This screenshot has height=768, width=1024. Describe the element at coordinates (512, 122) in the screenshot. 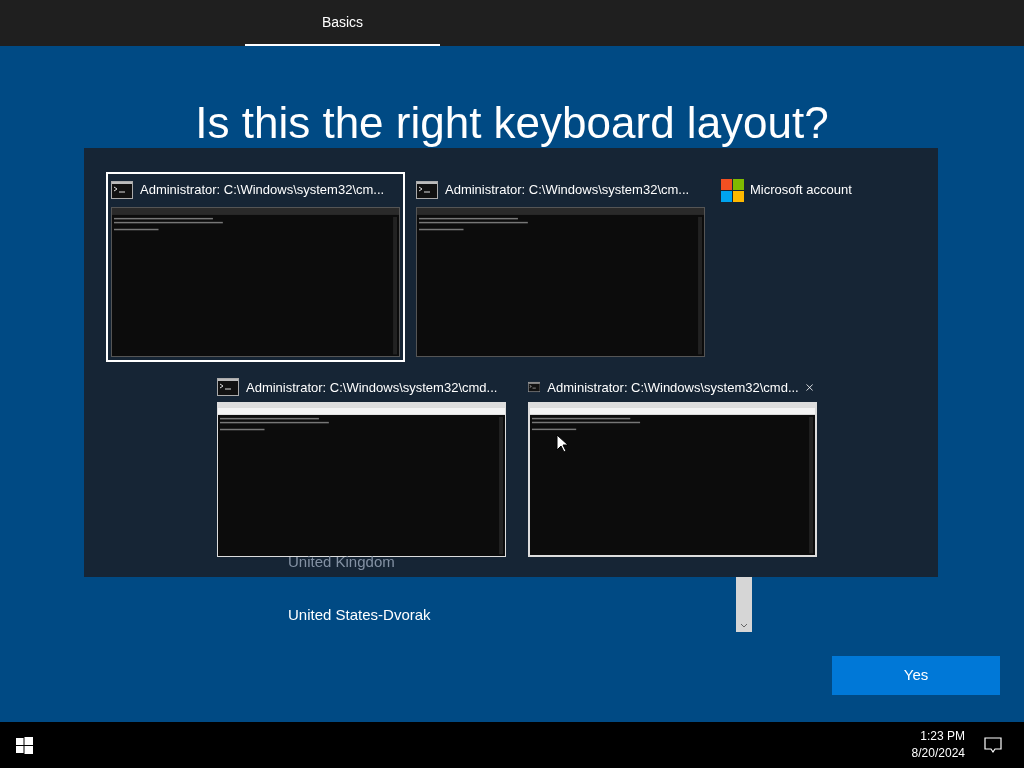

I see `page-title: Is this the right keyboard layout?` at that location.